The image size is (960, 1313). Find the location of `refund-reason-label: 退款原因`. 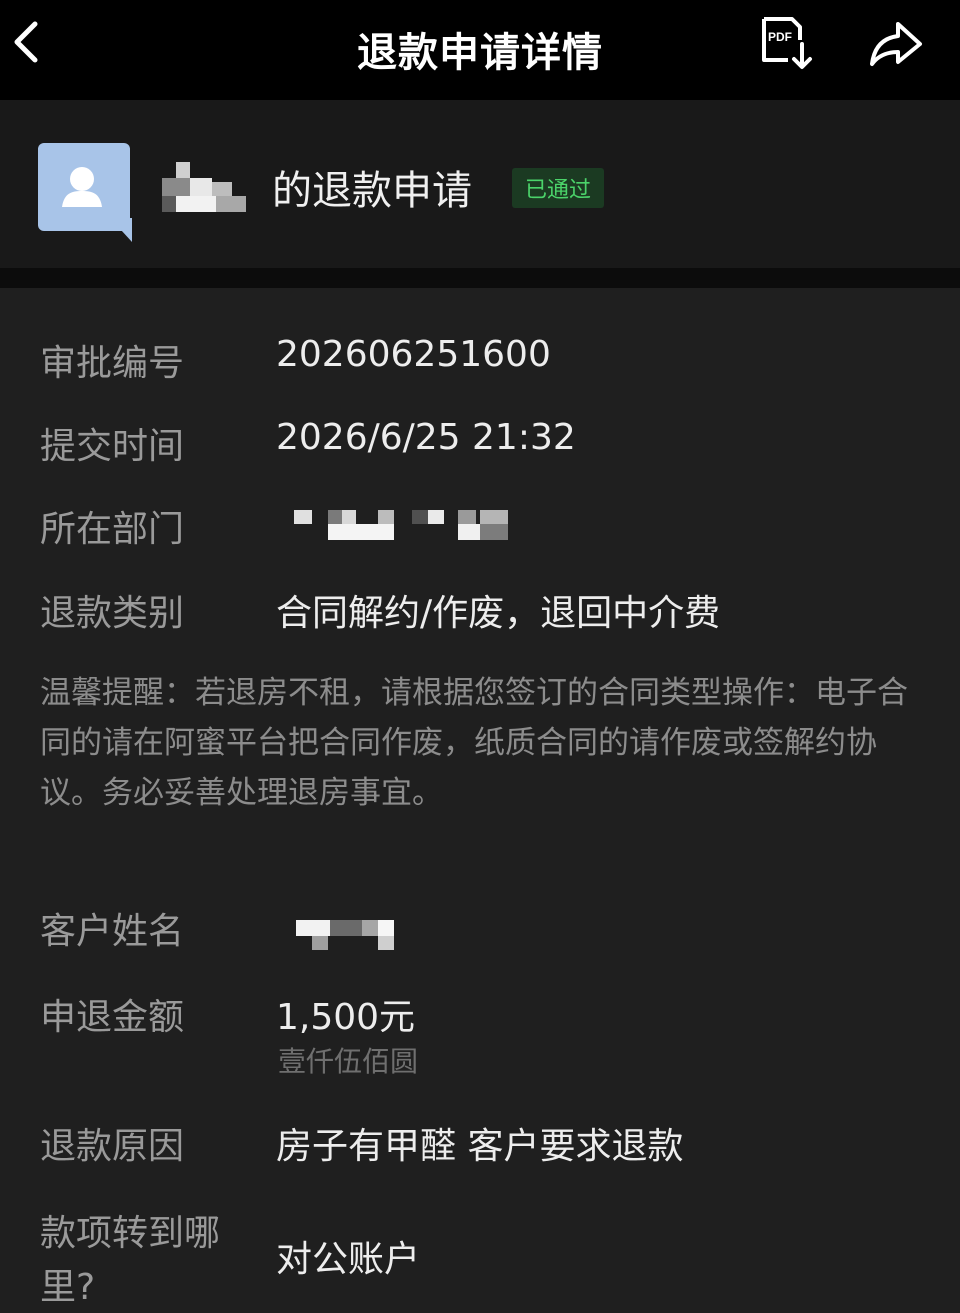

refund-reason-label: 退款原因 is located at coordinates (112, 1146).